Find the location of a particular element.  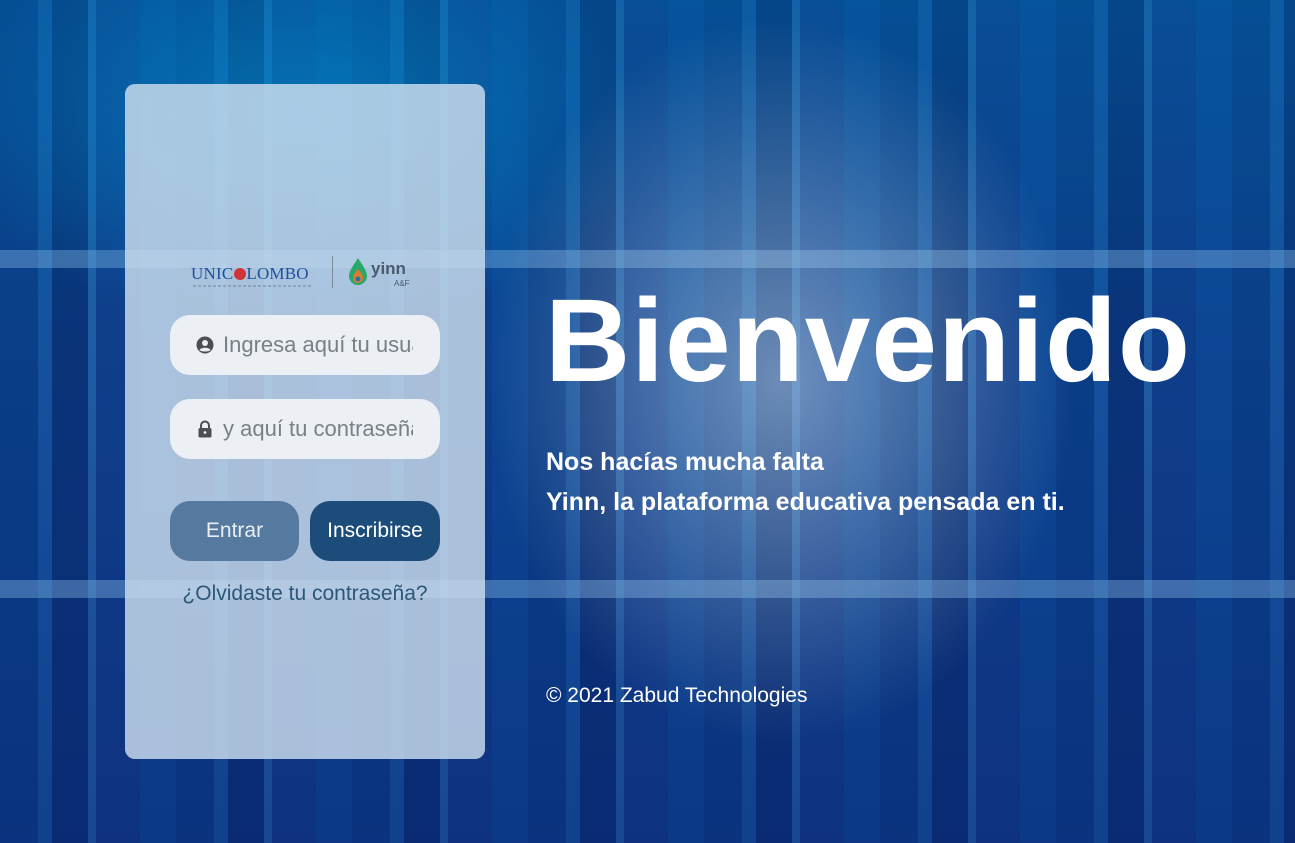

enter-button: Entrar is located at coordinates (234, 531).